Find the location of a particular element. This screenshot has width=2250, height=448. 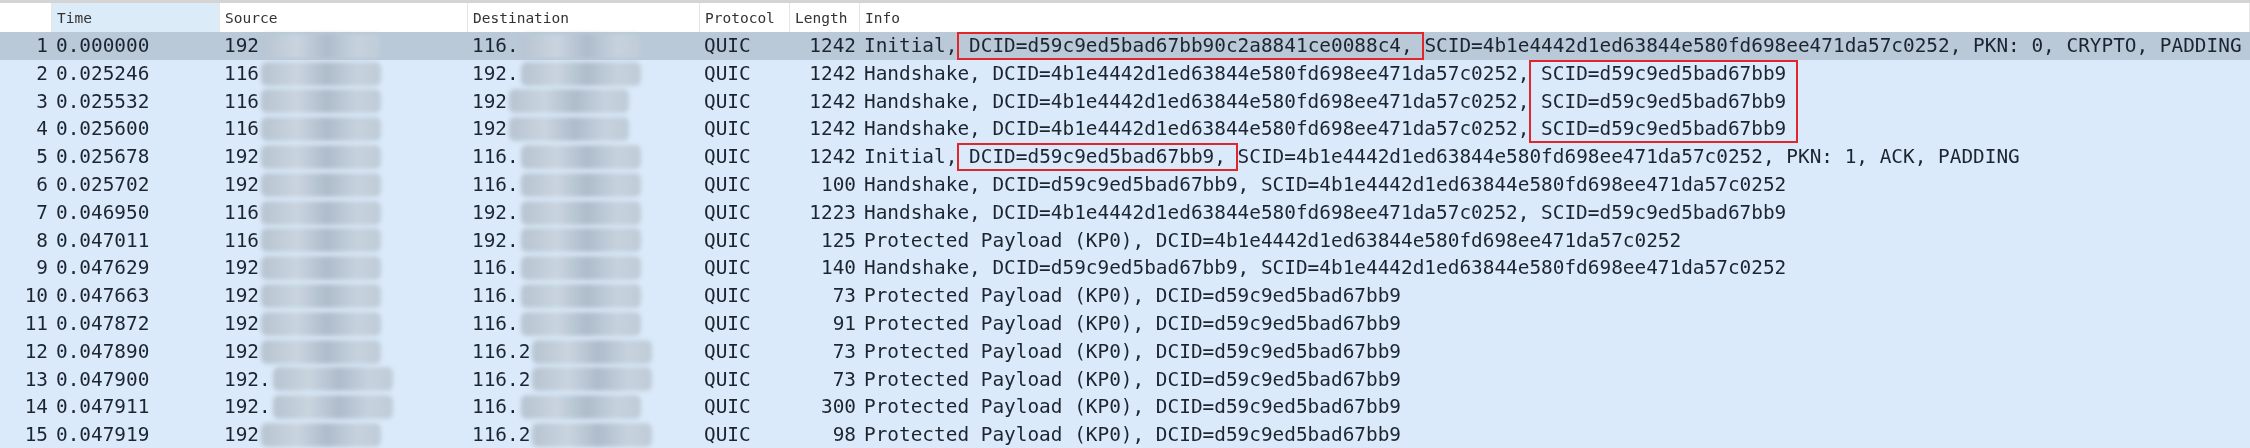

packet-number: 9 is located at coordinates (42, 268).